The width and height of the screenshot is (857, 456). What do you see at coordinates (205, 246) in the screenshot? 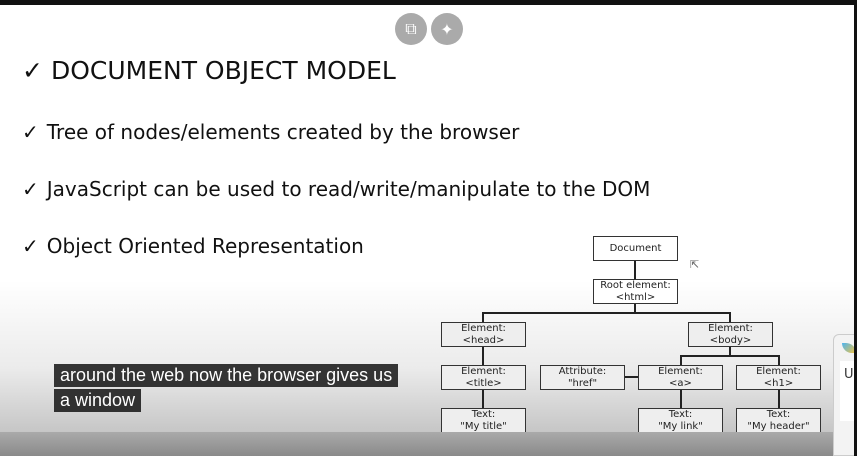
I see `bullet-text: Object Oriented Representation` at bounding box center [205, 246].